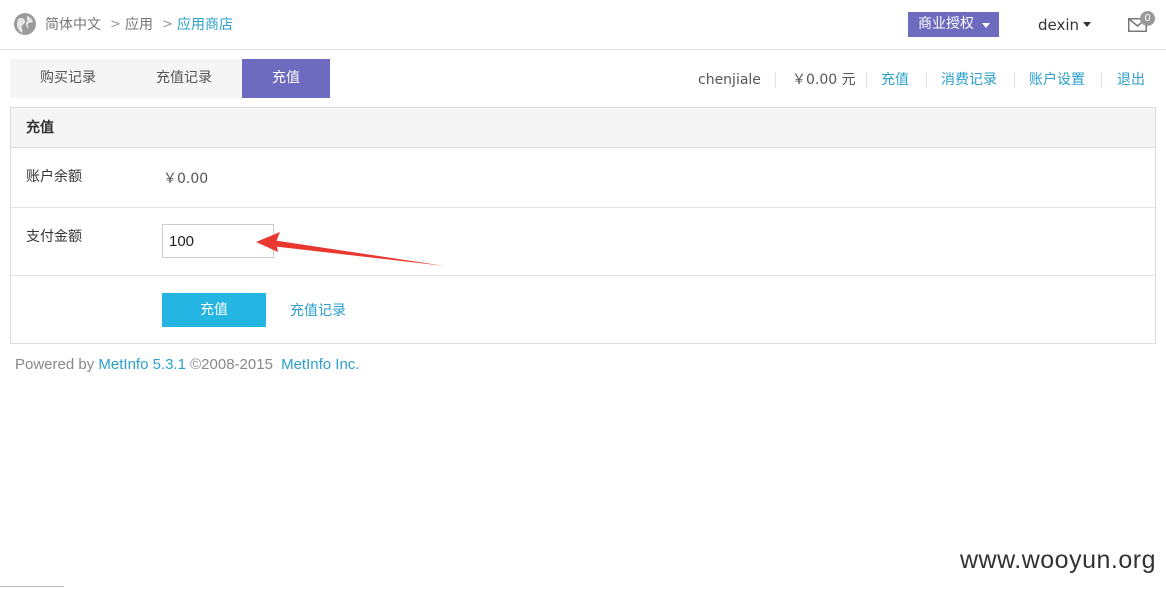  Describe the element at coordinates (1131, 80) in the screenshot. I see `logout-link: 退出` at that location.